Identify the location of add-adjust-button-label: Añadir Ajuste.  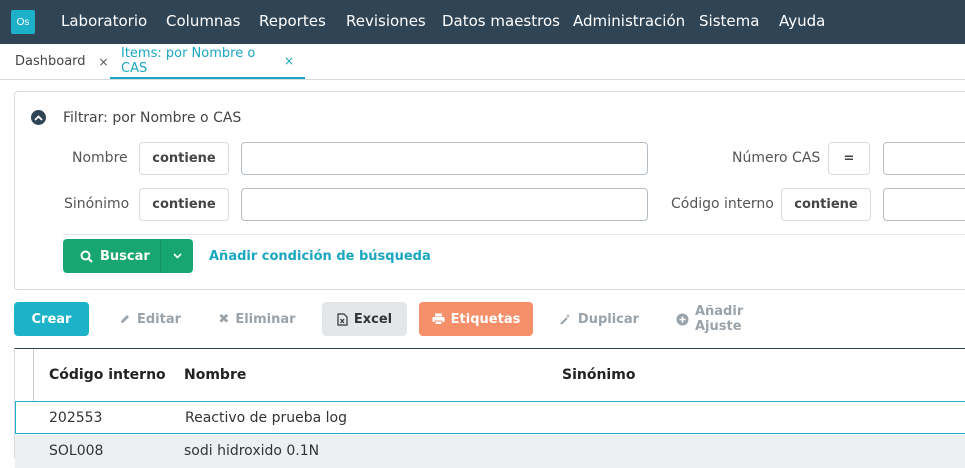
(719, 319).